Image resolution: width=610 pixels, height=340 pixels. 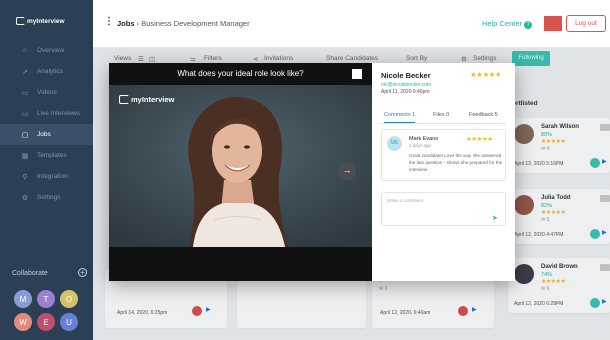 I want to click on comment-input: Write a comment ➤, so click(x=443, y=209).